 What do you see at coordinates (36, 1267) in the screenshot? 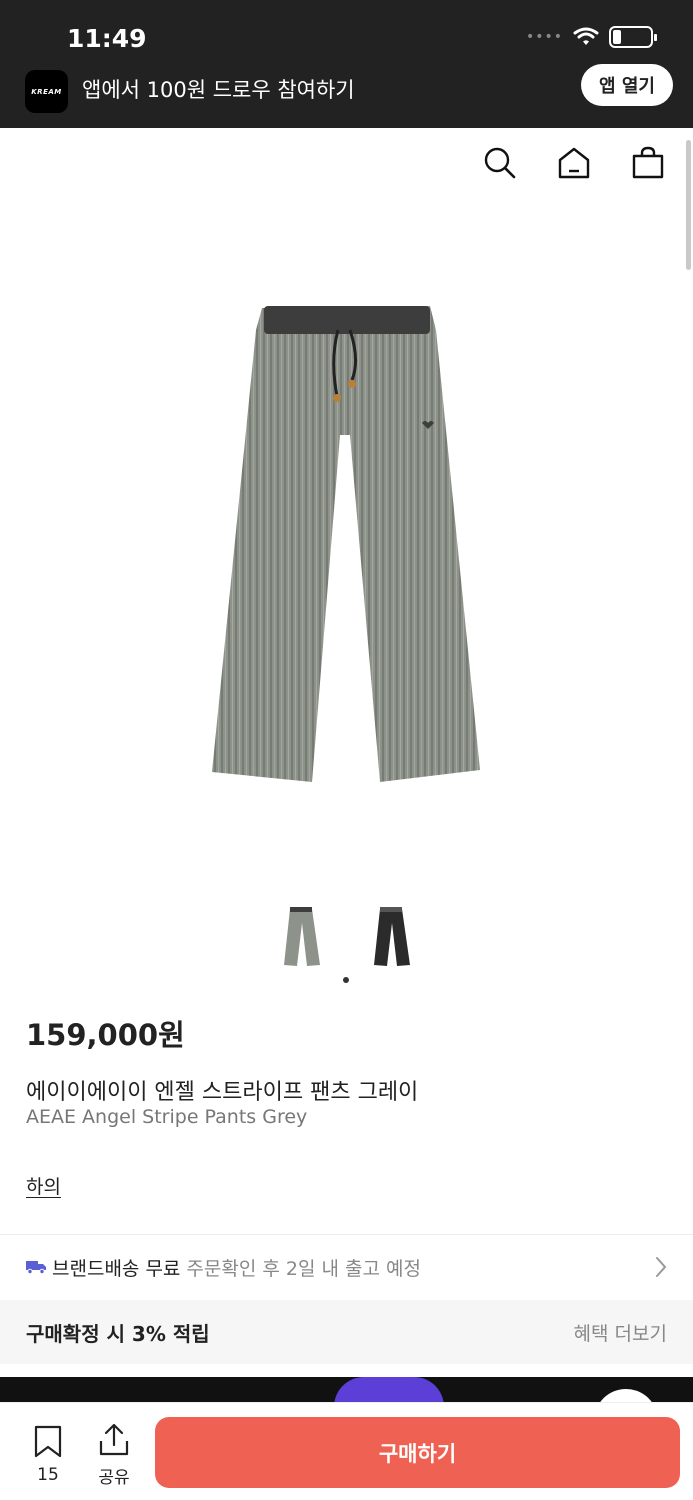
I see `truck-icon` at bounding box center [36, 1267].